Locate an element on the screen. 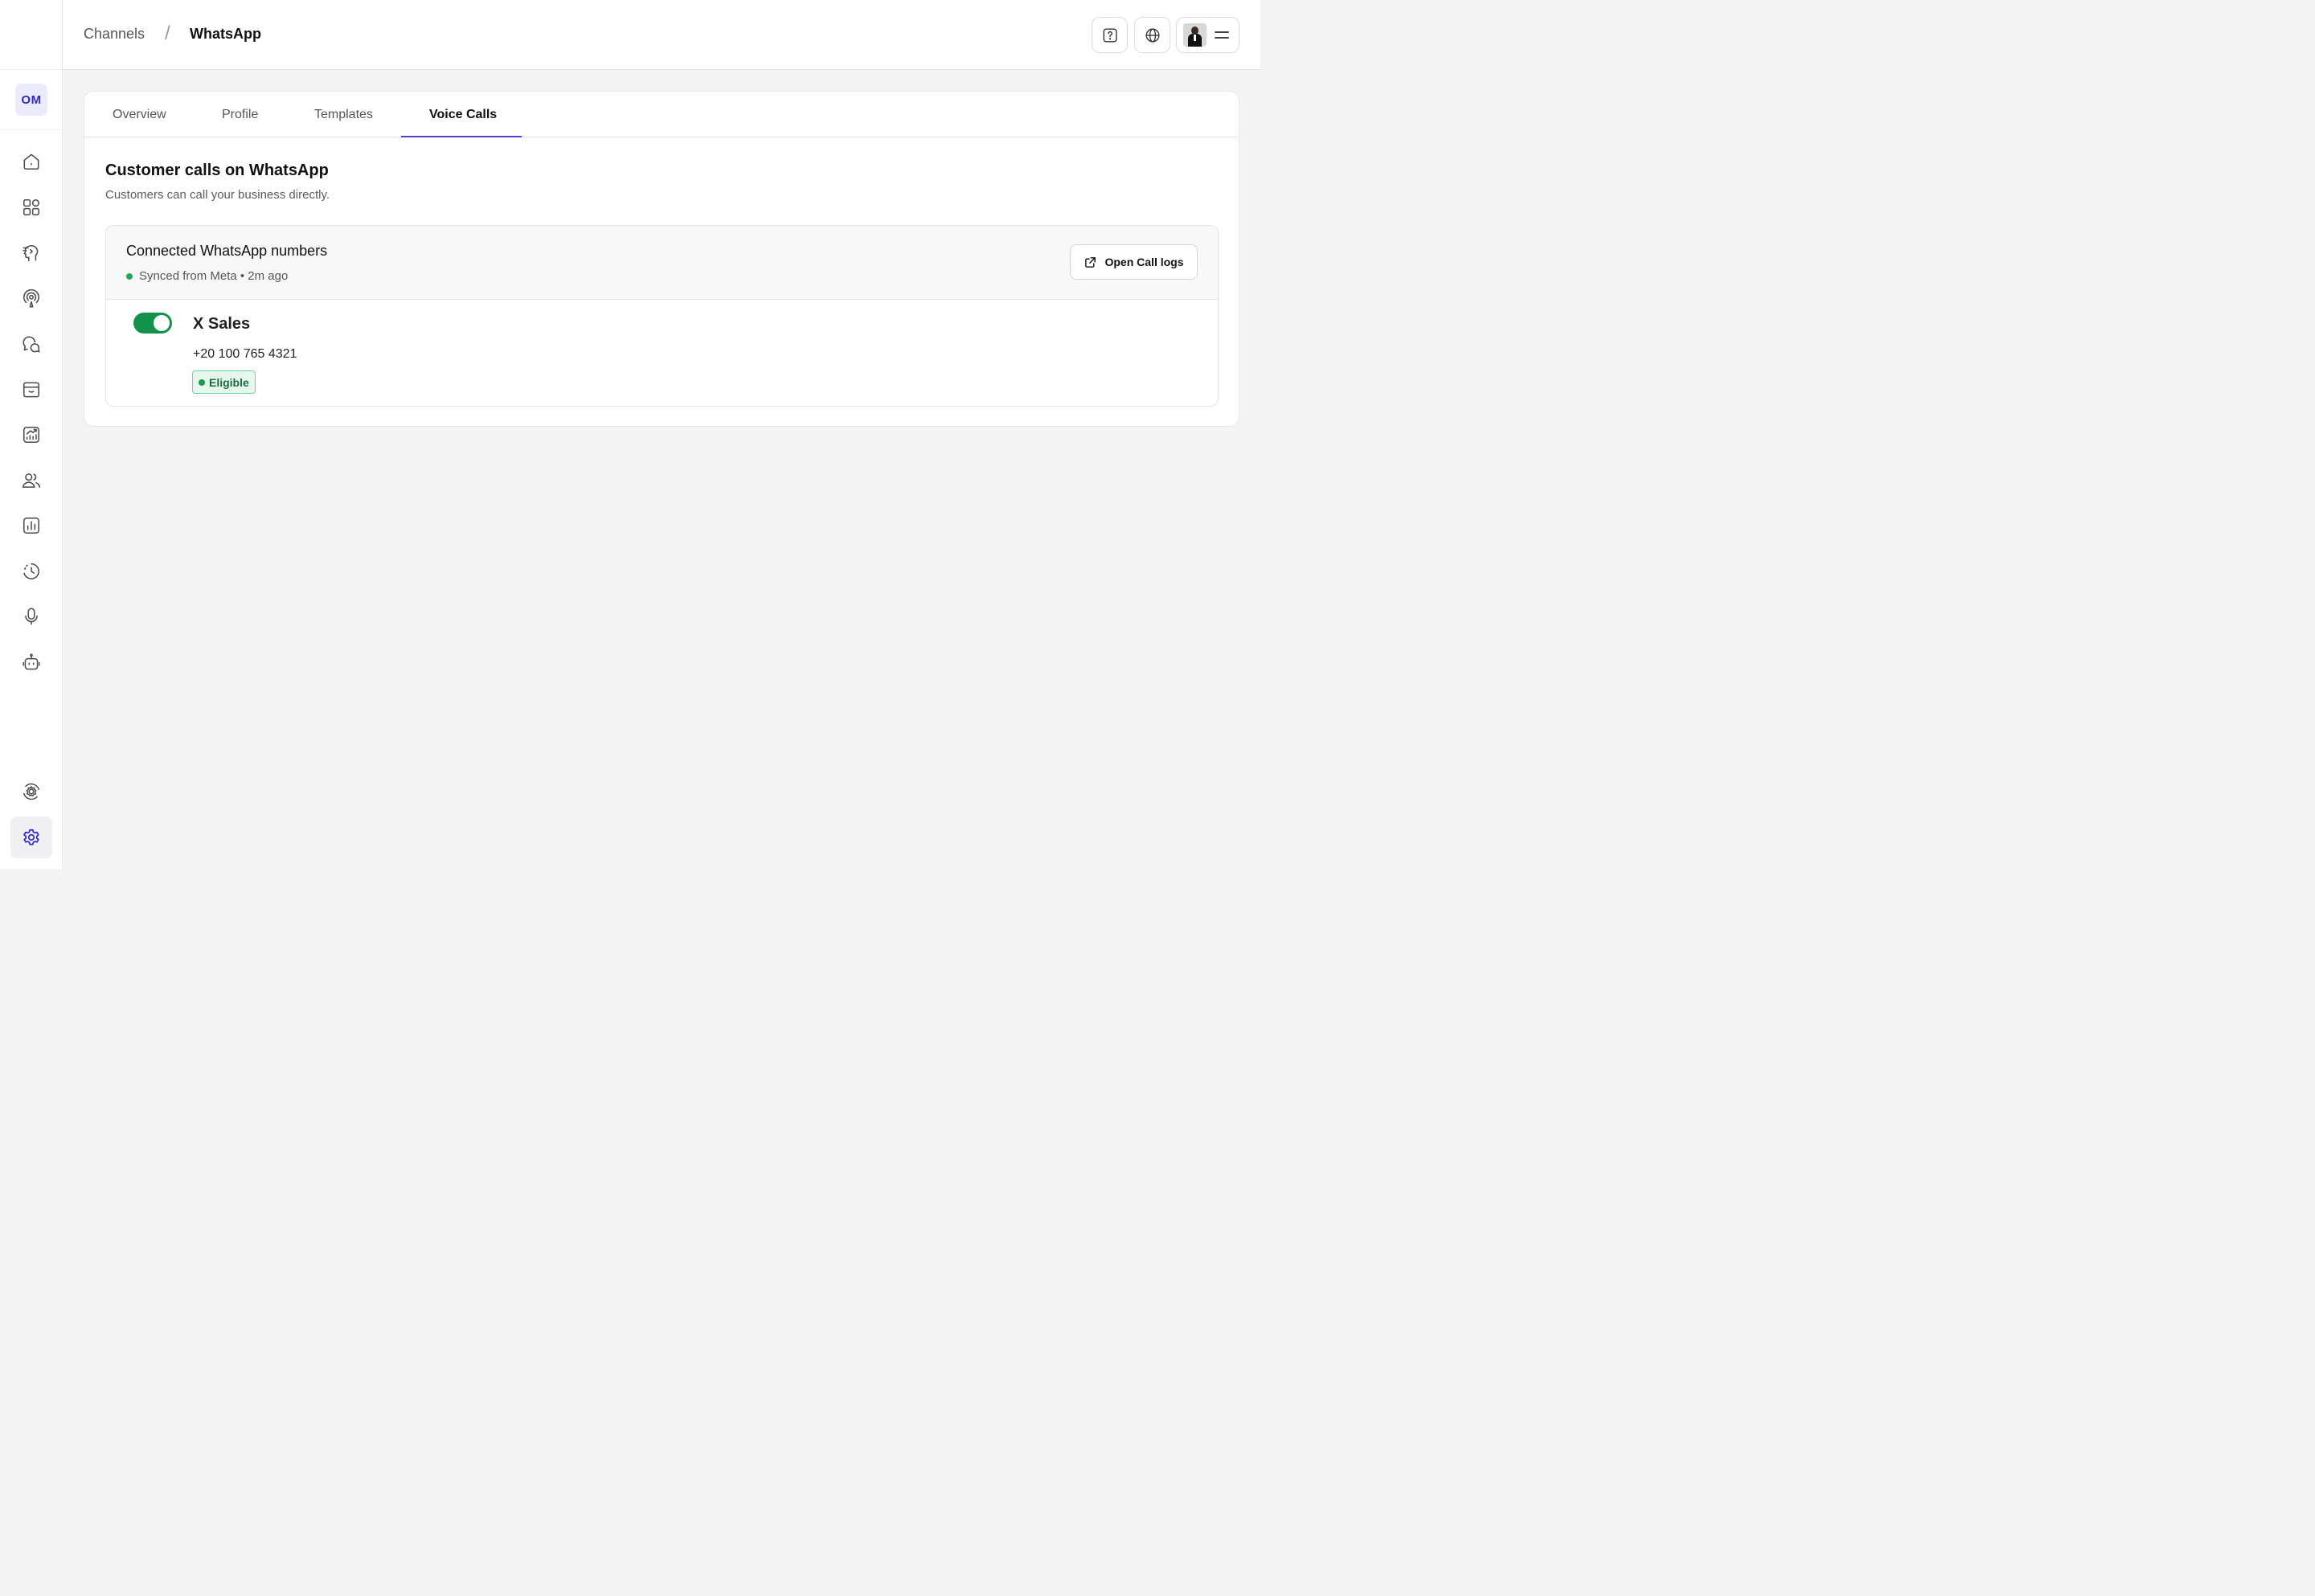 The height and width of the screenshot is (1596, 2315). growth-chart-icon is located at coordinates (31, 435).